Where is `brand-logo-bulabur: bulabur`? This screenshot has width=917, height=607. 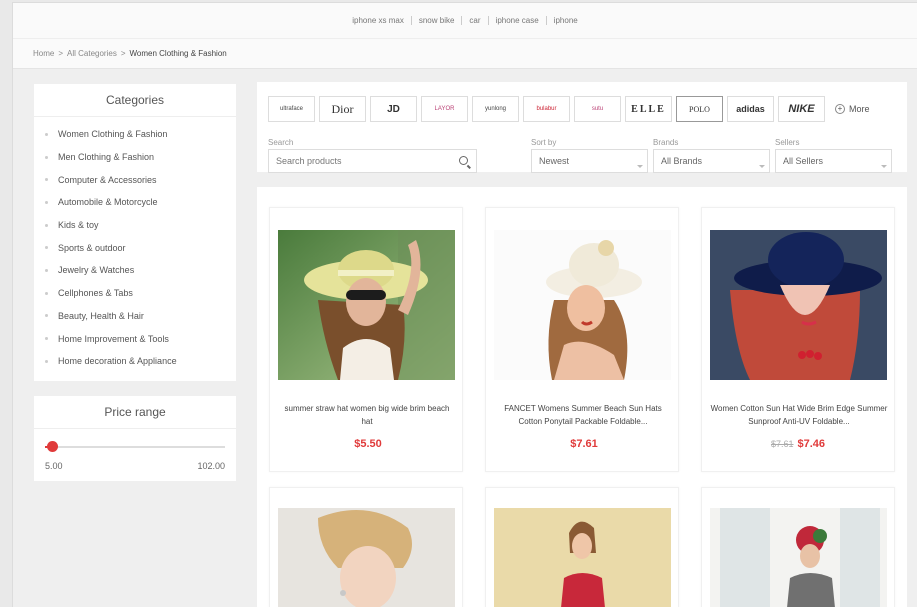 brand-logo-bulabur: bulabur is located at coordinates (546, 109).